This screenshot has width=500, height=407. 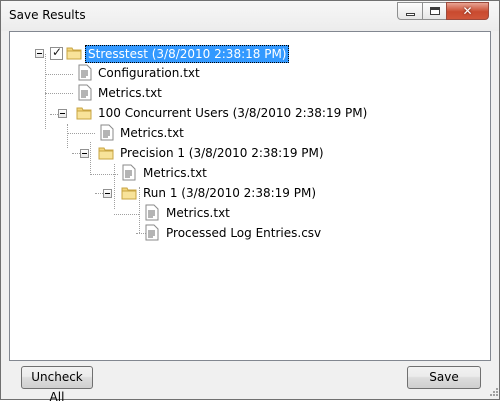 I want to click on tree-node-file: Processed Log Entries.csv, so click(x=250, y=233).